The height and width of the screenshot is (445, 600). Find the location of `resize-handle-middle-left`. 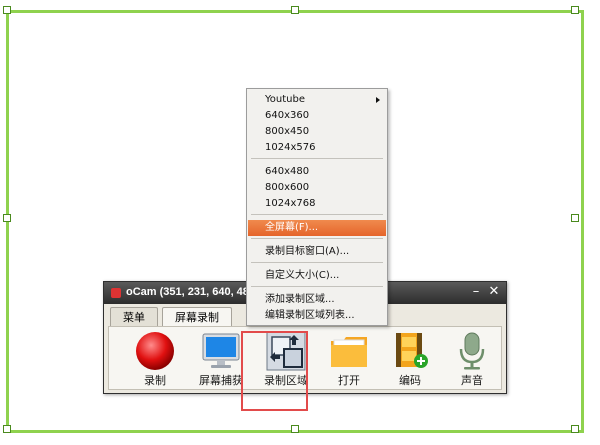

resize-handle-middle-left is located at coordinates (7, 218).